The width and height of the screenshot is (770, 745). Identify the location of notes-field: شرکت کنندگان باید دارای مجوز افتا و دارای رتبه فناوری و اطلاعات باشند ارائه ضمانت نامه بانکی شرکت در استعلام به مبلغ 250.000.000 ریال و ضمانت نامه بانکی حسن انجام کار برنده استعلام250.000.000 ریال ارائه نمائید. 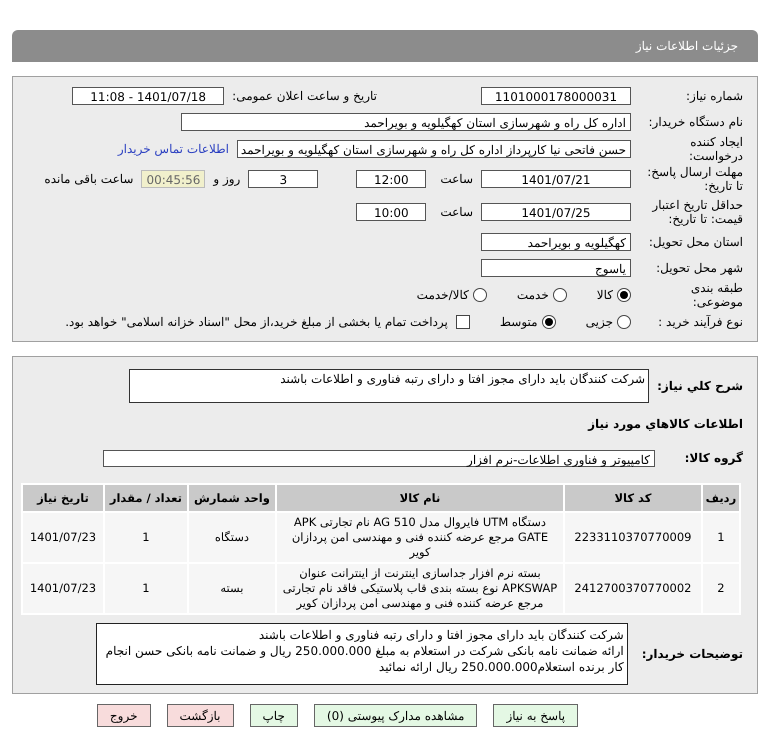
(362, 654).